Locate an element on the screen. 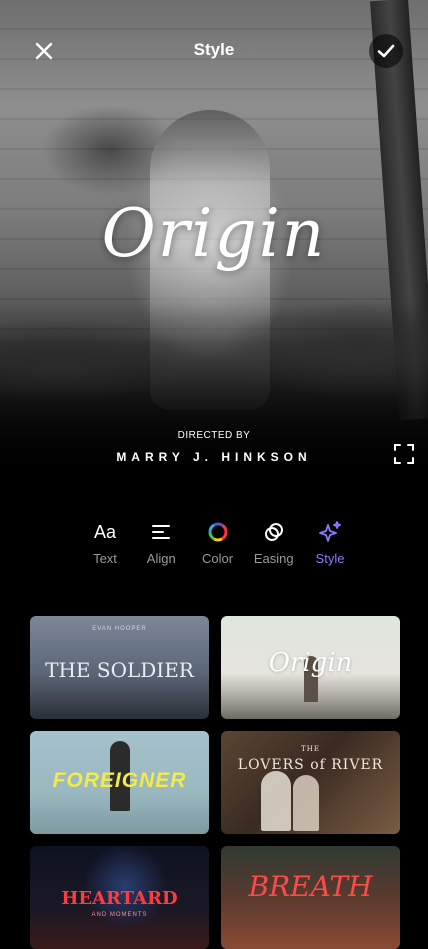  easing-rings-icon is located at coordinates (273, 532).